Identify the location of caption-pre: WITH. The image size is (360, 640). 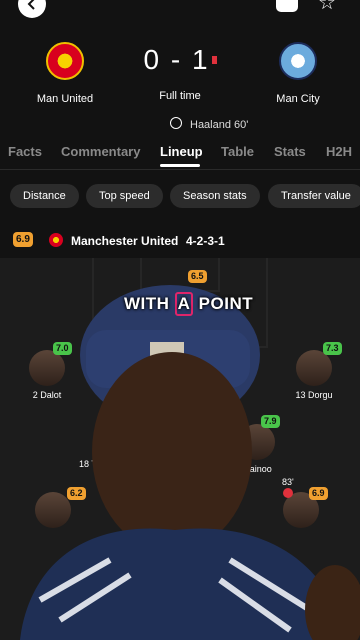
(149, 303).